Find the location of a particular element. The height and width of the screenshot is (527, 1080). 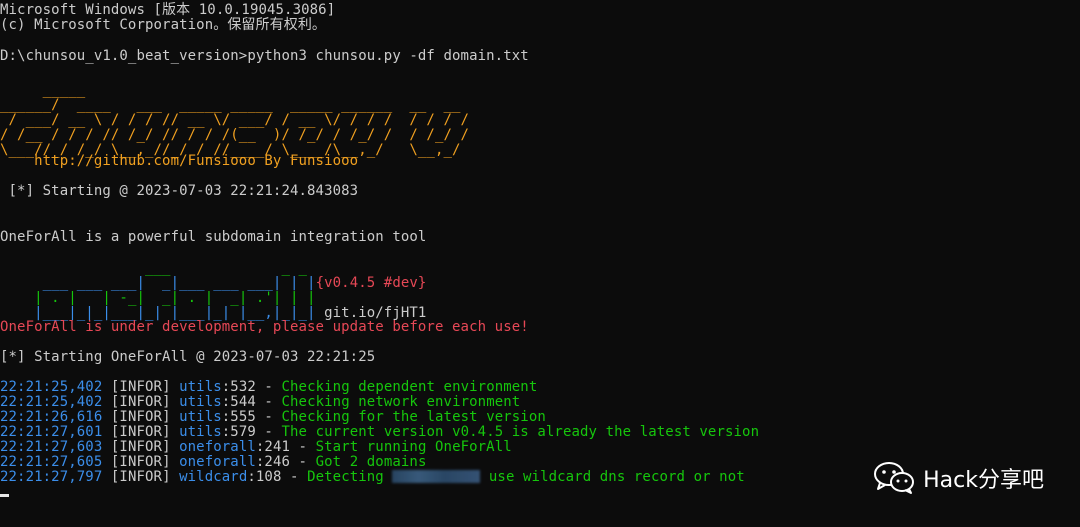

log-lineno: :579 is located at coordinates (238, 432).